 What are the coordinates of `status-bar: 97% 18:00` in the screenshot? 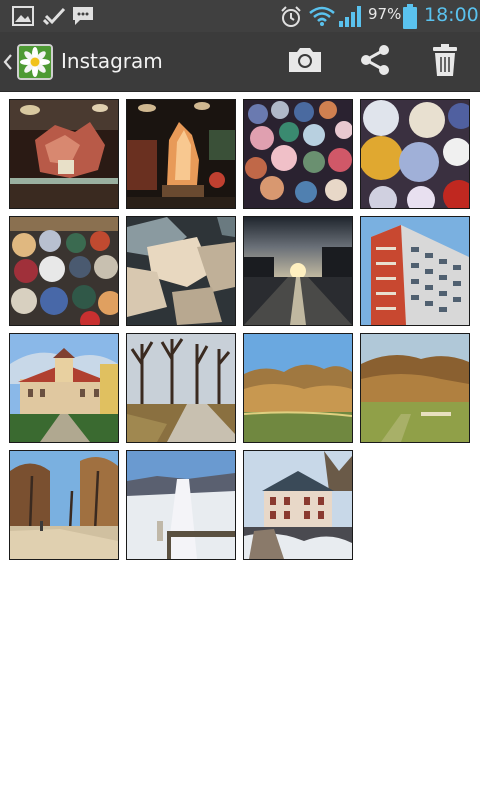 It's located at (240, 16).